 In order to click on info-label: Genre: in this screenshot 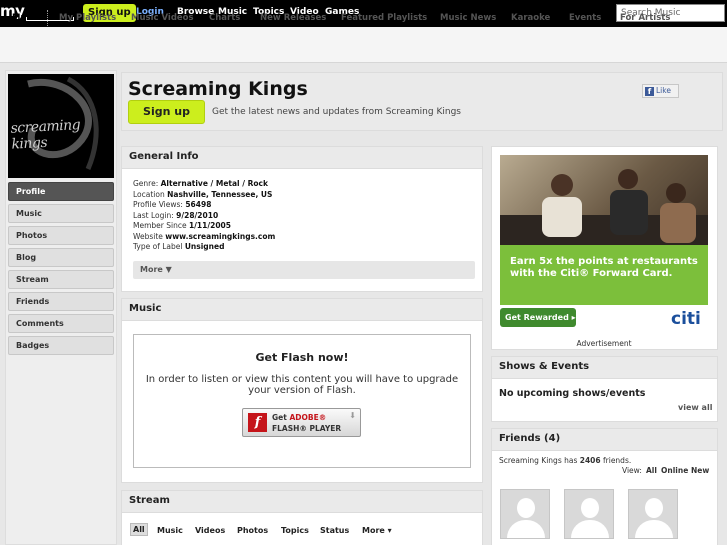, I will do `click(147, 183)`.